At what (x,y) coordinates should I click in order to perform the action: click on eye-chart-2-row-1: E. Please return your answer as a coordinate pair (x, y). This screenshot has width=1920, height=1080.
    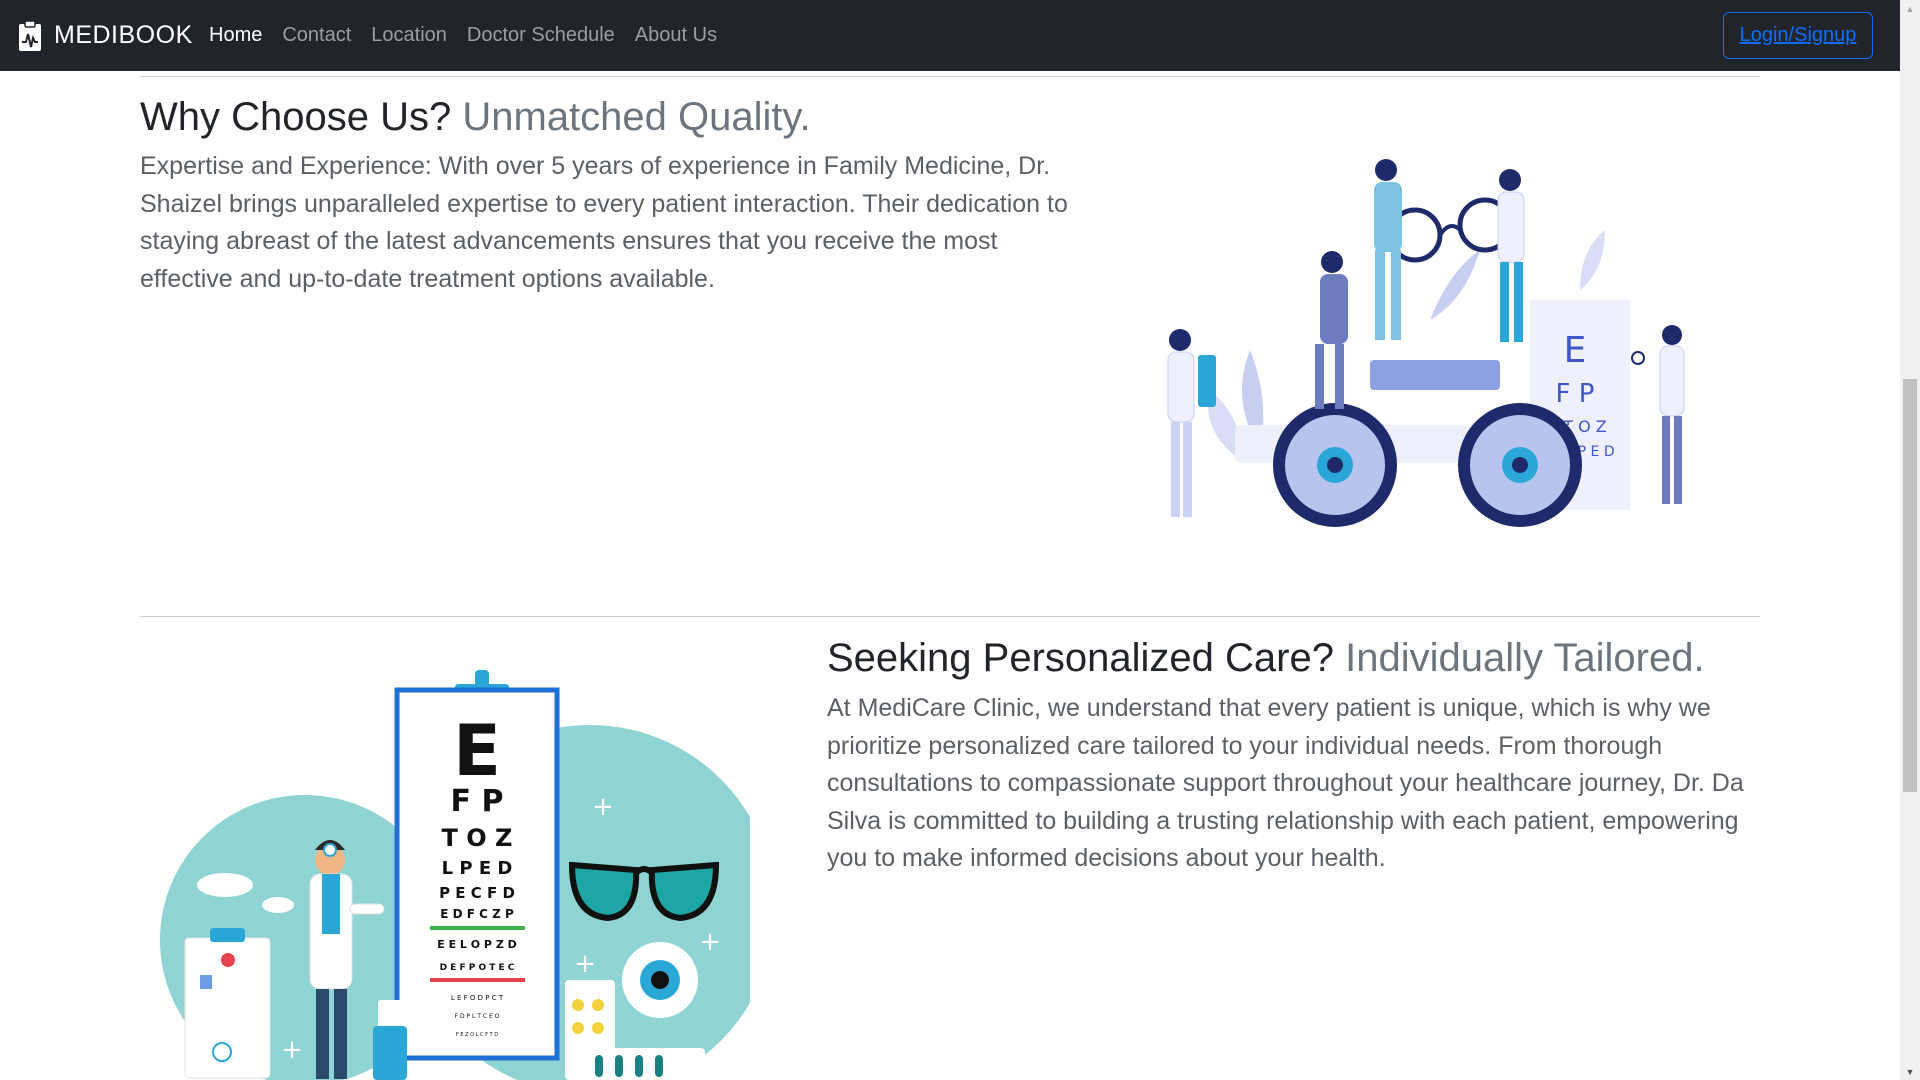
    Looking at the image, I should click on (477, 751).